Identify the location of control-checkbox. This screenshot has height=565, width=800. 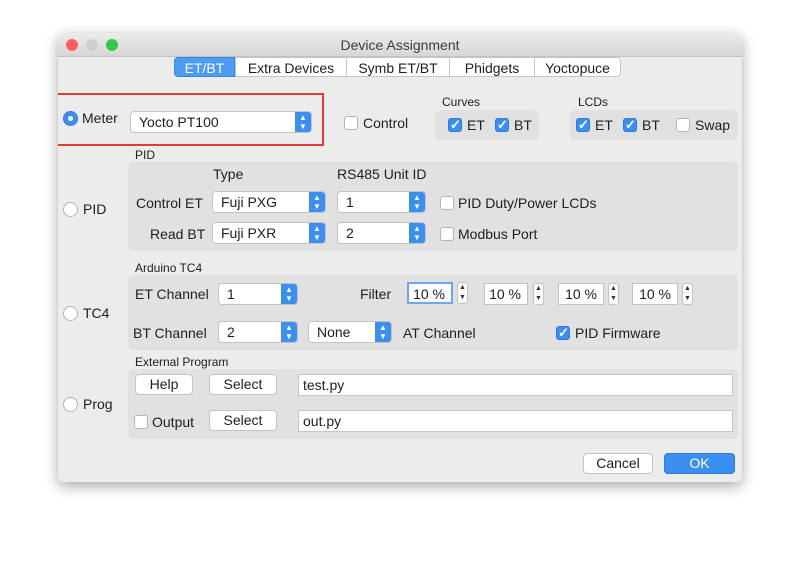
(351, 123).